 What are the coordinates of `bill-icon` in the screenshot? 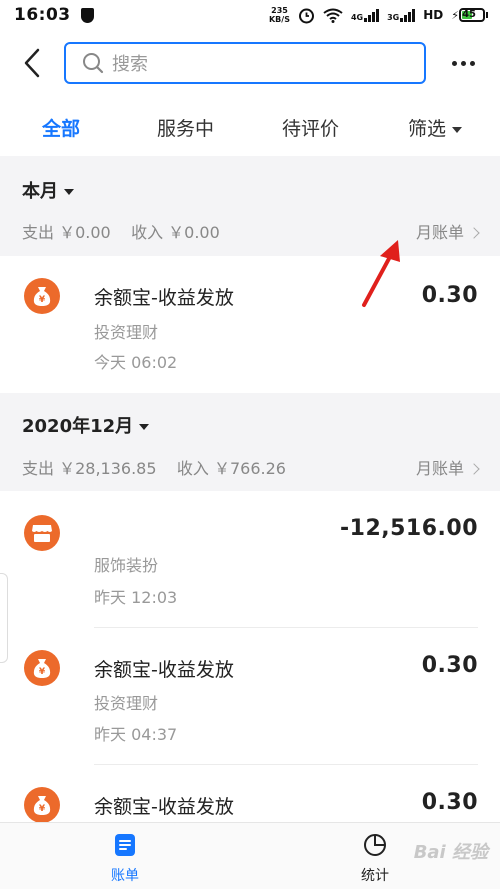 It's located at (125, 845).